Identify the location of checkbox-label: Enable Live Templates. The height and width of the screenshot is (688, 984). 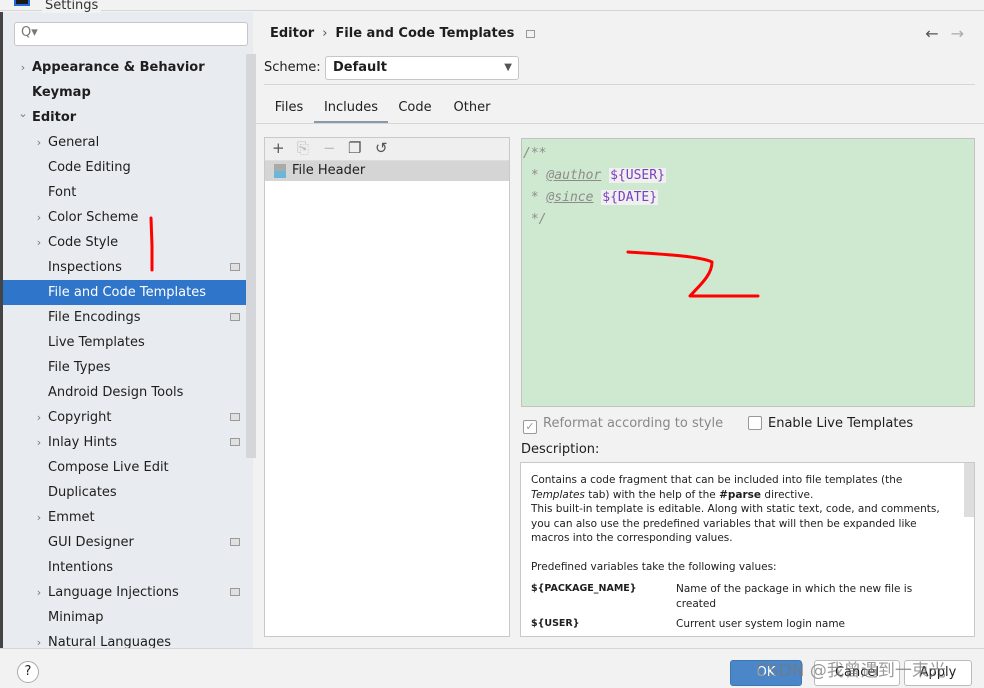
(841, 423).